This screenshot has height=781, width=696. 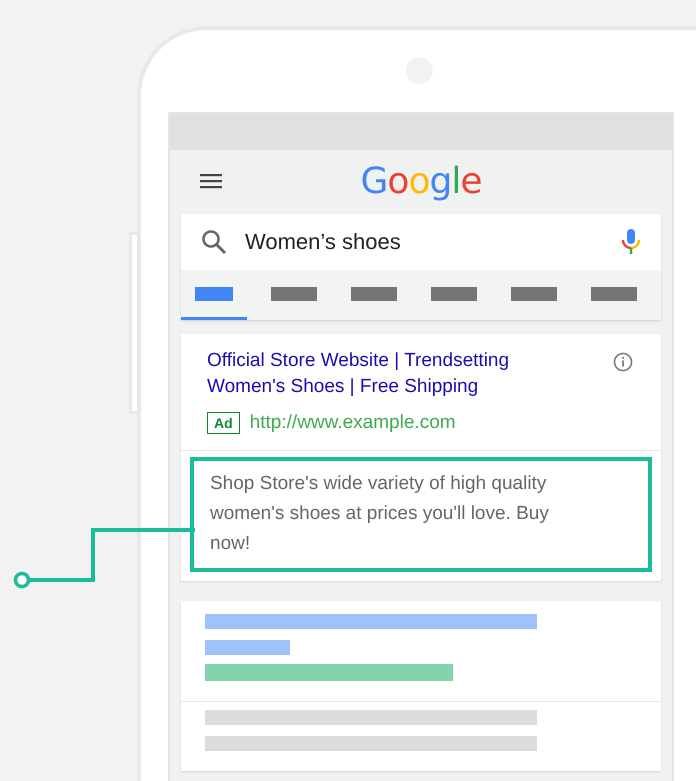 I want to click on ad-badge: Ad, so click(x=223, y=423).